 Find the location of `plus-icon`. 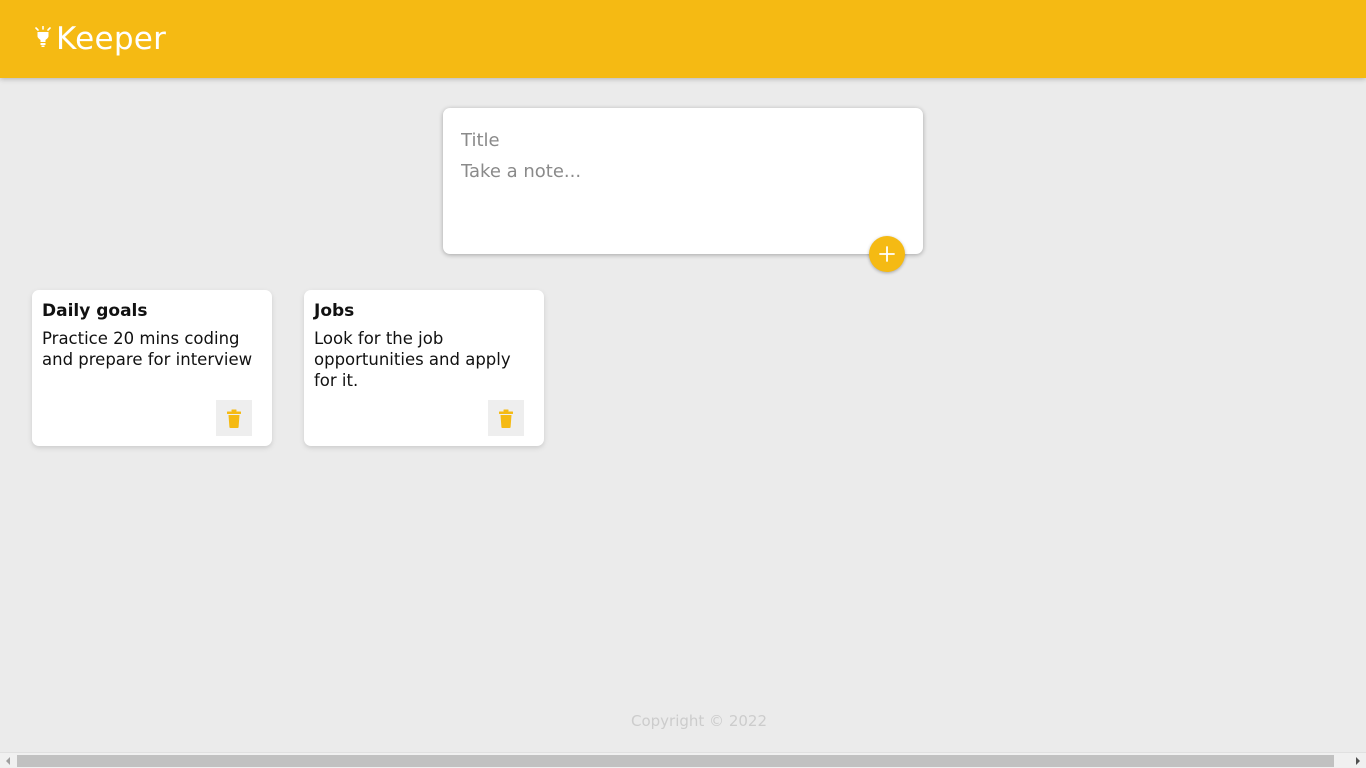

plus-icon is located at coordinates (887, 254).